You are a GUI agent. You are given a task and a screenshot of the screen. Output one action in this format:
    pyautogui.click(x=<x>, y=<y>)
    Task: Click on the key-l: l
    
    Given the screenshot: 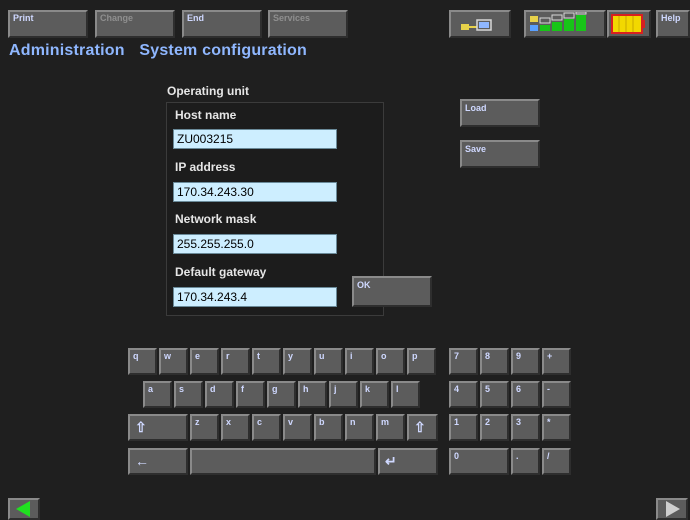 What is the action you would take?
    pyautogui.click(x=405, y=394)
    